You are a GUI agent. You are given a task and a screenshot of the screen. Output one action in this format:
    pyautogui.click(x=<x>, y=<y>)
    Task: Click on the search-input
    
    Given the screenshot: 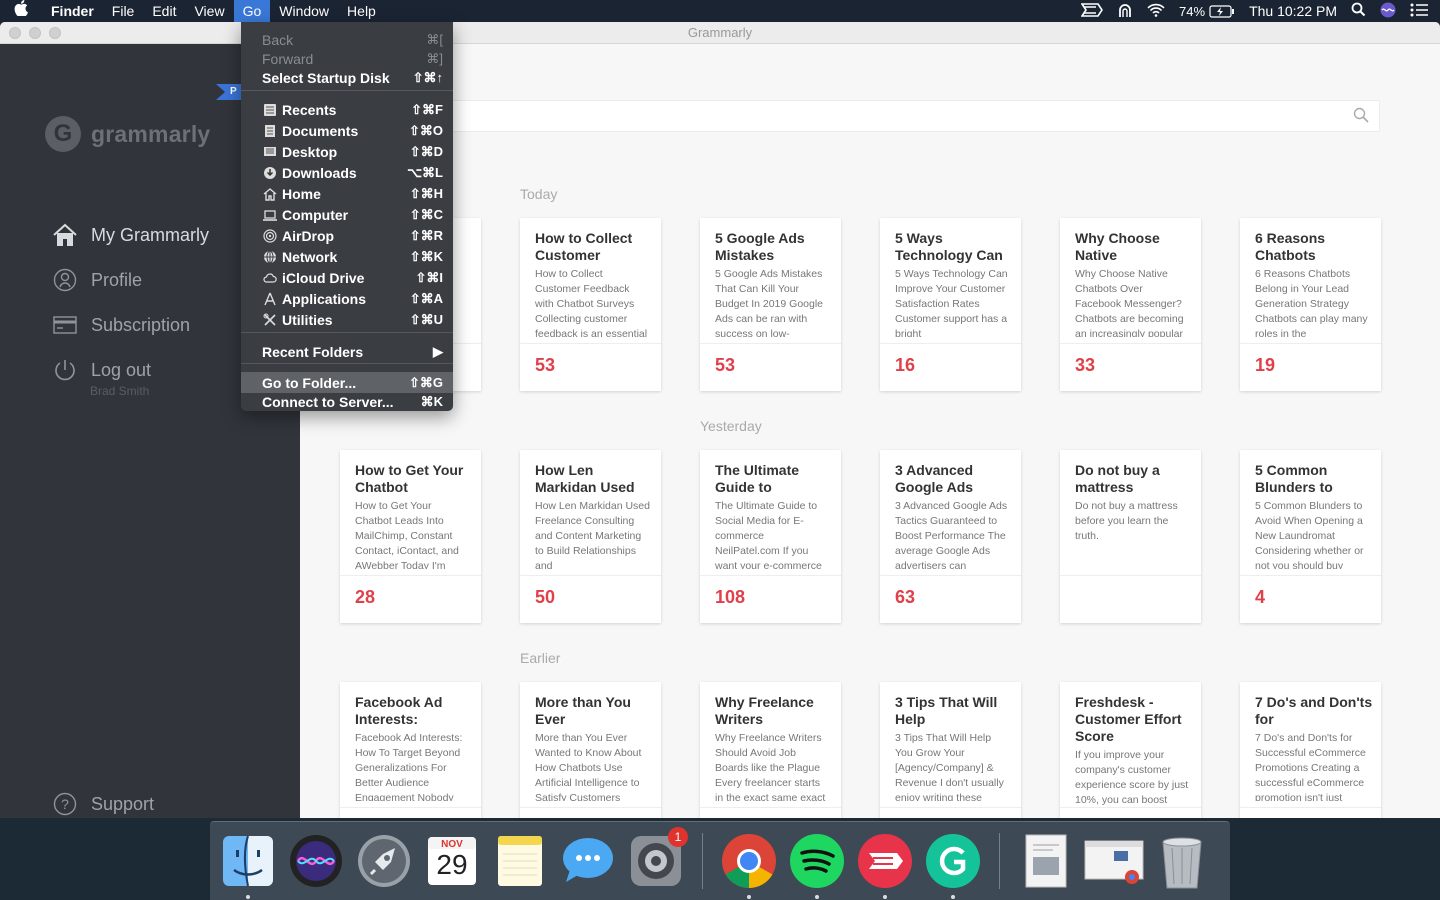 What is the action you would take?
    pyautogui.click(x=915, y=116)
    